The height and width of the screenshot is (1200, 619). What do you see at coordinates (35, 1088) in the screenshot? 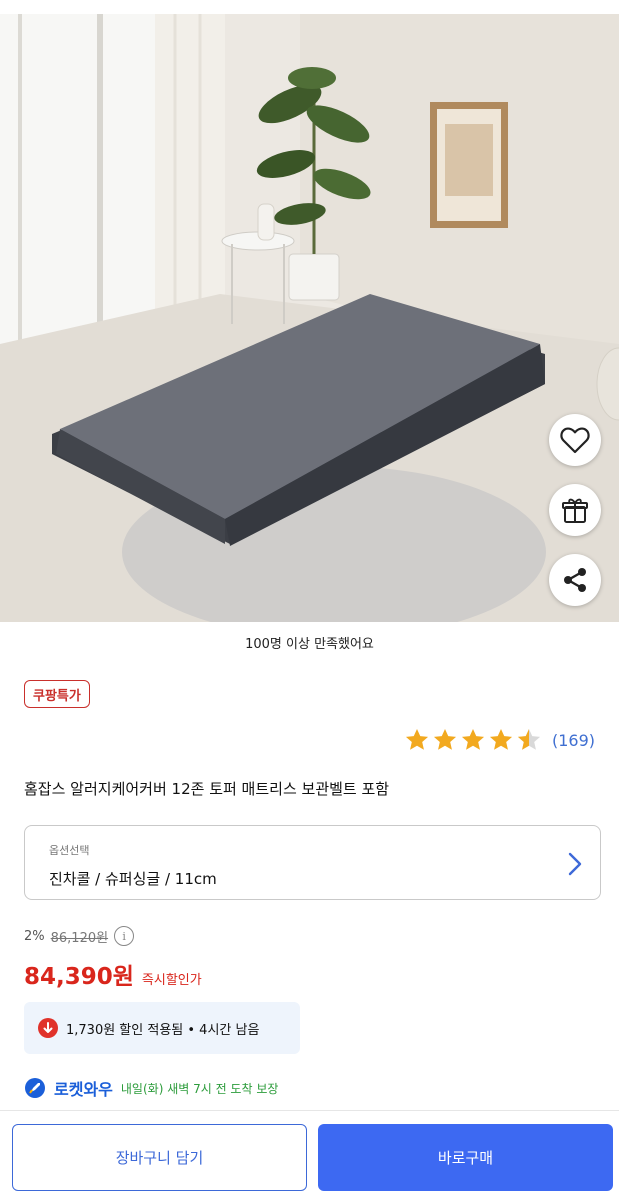
I see `rocket-icon` at bounding box center [35, 1088].